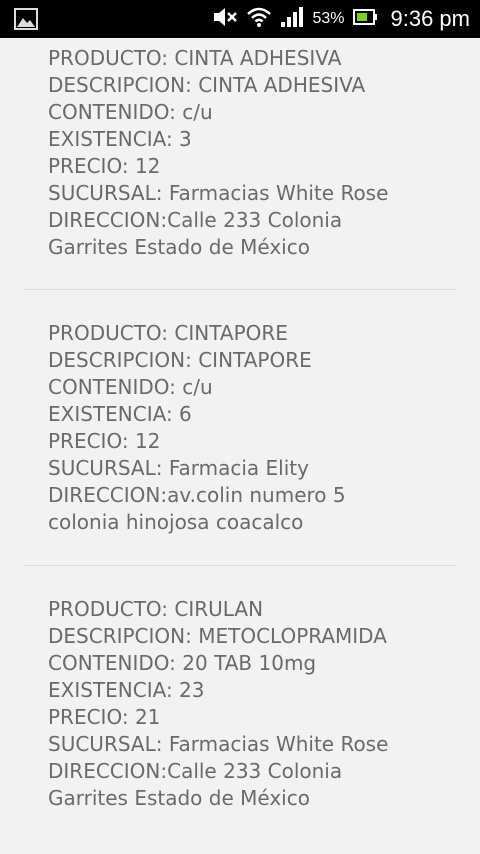  What do you see at coordinates (430, 18) in the screenshot?
I see `clock: 9:36 pm` at bounding box center [430, 18].